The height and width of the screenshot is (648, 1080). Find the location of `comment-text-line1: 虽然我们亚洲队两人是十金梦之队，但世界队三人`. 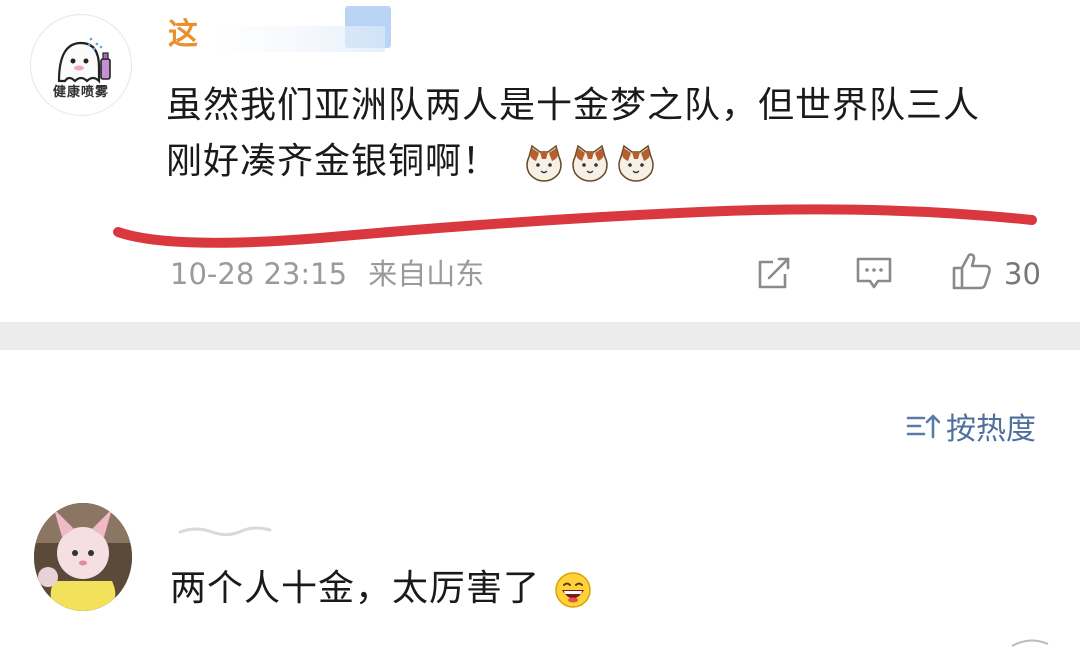

comment-text-line1: 虽然我们亚洲队两人是十金梦之队，但世界队三人 is located at coordinates (573, 105).